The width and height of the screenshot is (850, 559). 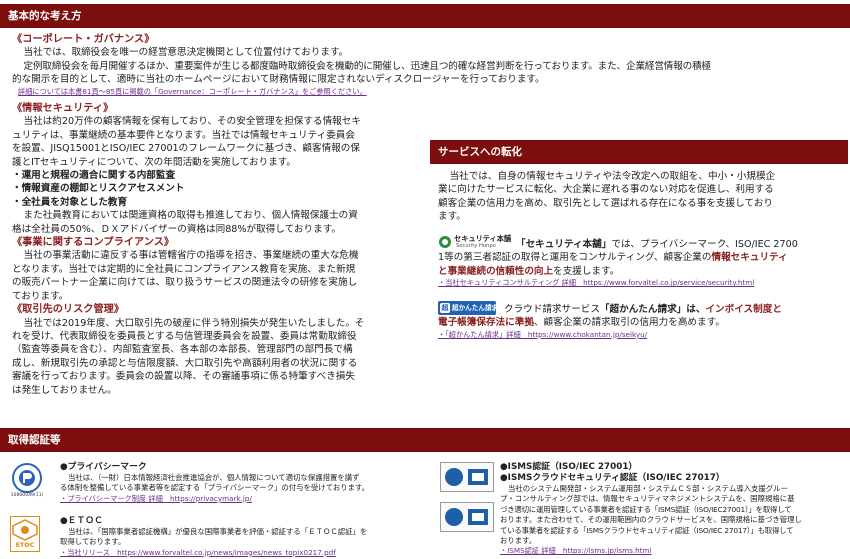 What do you see at coordinates (425, 16) in the screenshot?
I see `section-header-basic: 基本的な考え方` at bounding box center [425, 16].